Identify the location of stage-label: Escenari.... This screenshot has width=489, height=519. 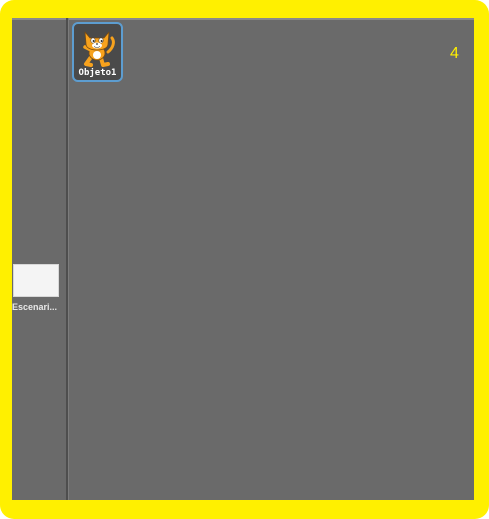
(35, 307).